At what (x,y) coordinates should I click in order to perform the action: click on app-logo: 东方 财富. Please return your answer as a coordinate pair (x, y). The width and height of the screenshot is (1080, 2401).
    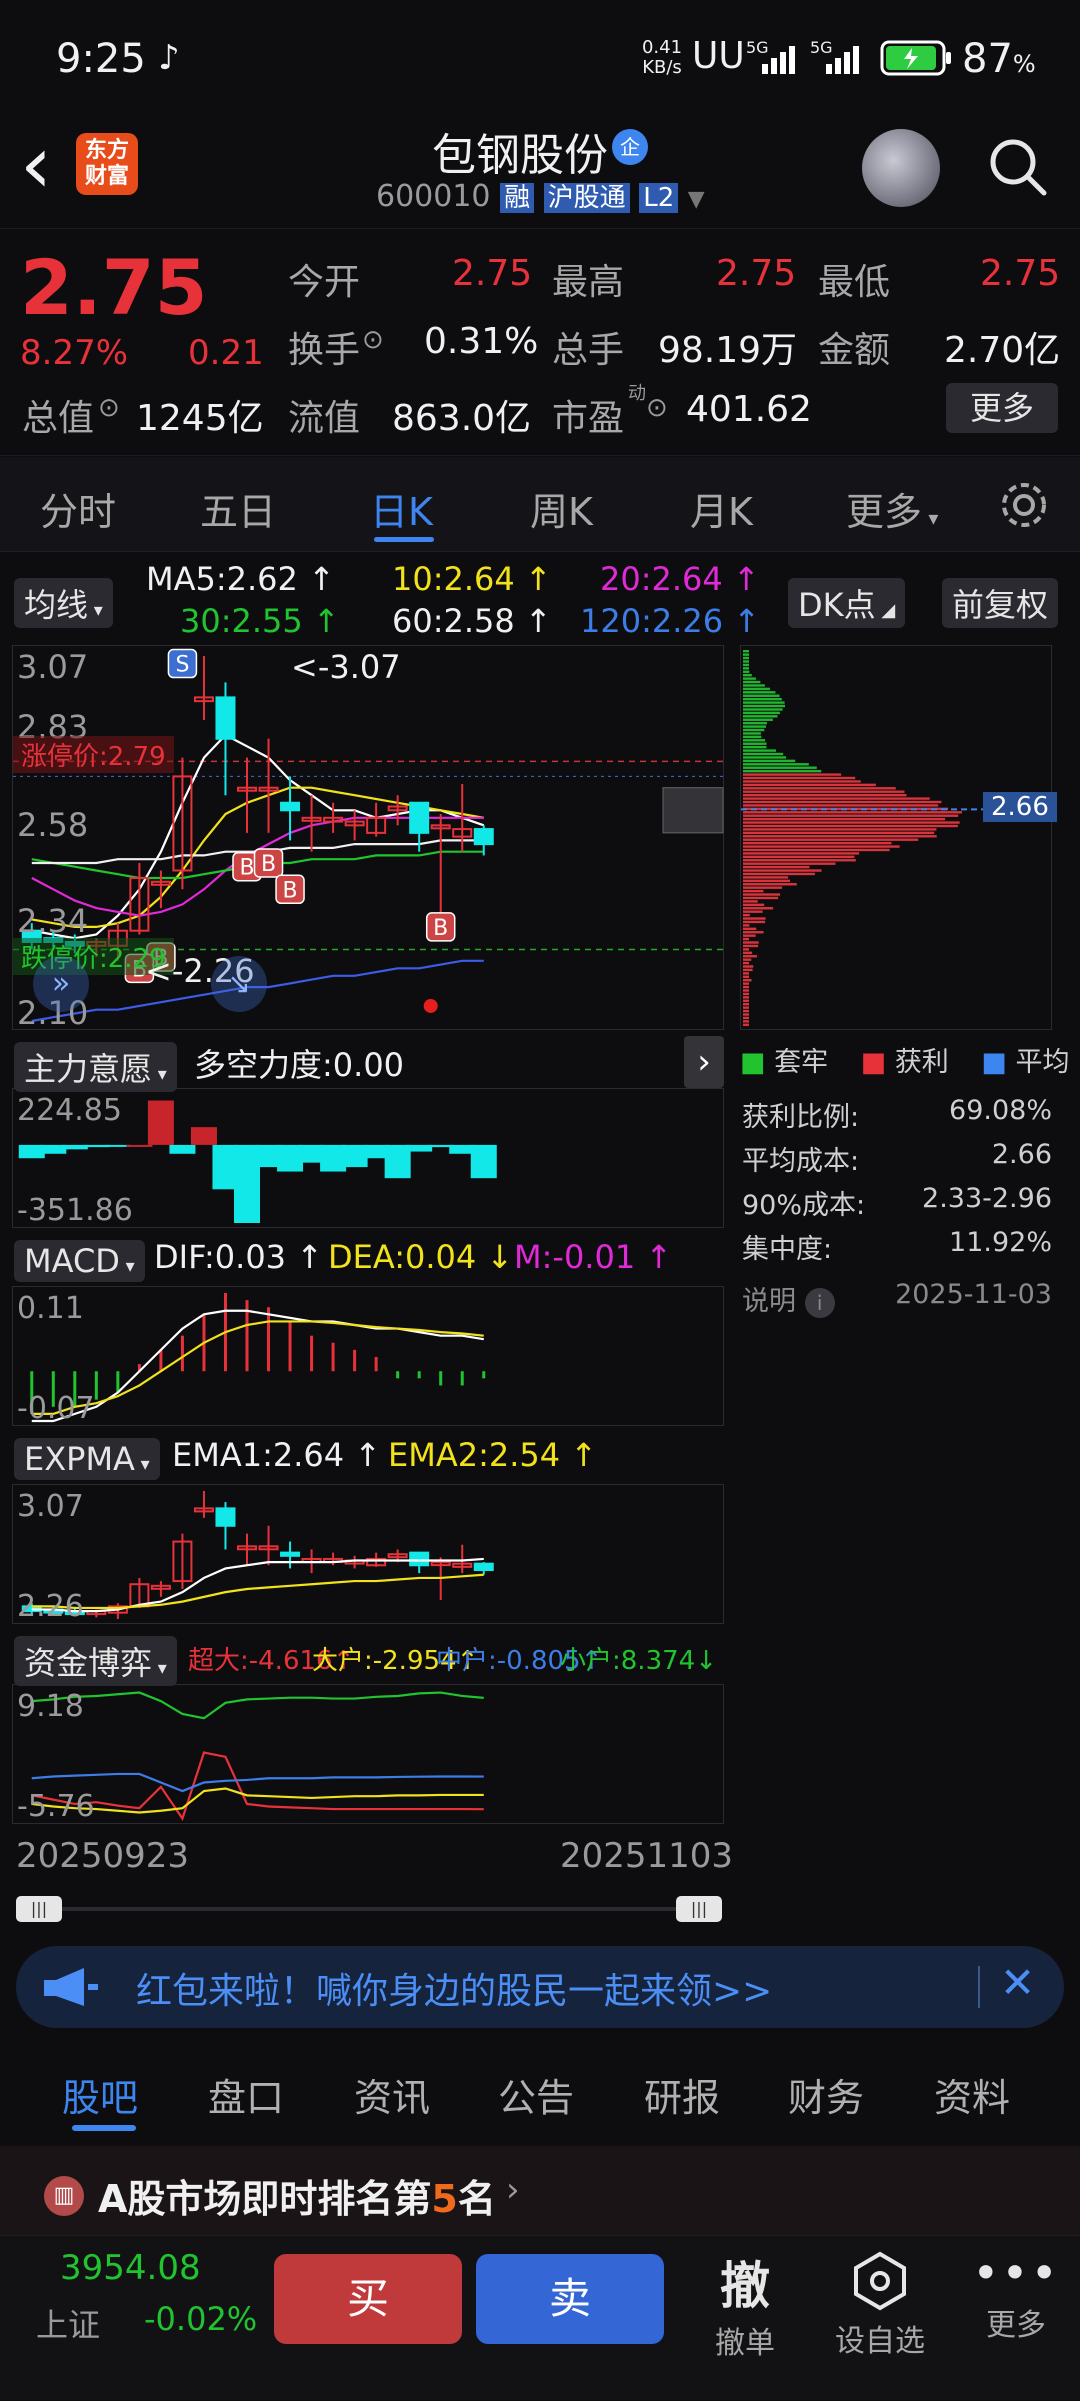
    Looking at the image, I should click on (107, 164).